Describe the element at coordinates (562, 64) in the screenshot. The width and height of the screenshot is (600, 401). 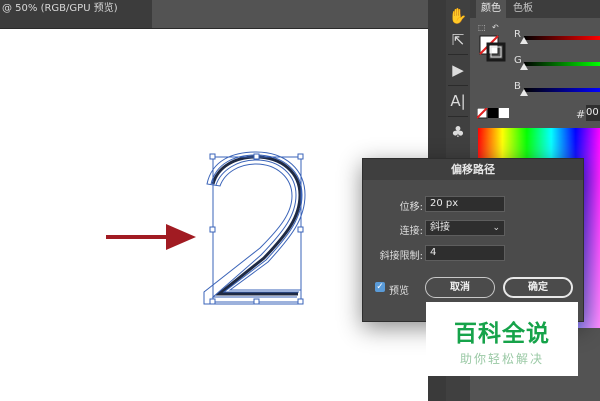
I see `green-slider-track` at that location.